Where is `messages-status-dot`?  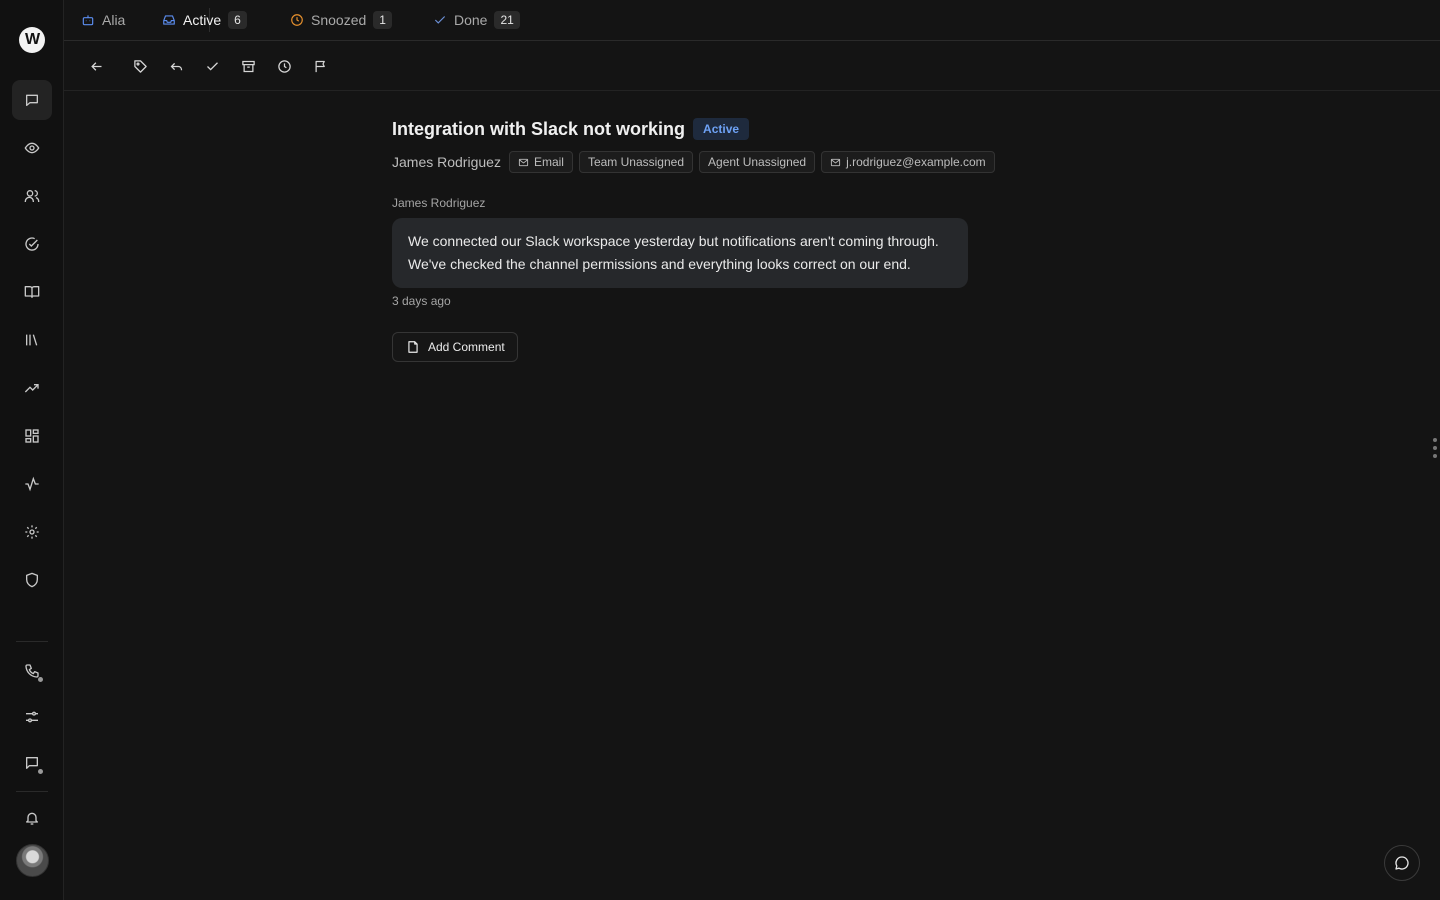
messages-status-dot is located at coordinates (40, 771).